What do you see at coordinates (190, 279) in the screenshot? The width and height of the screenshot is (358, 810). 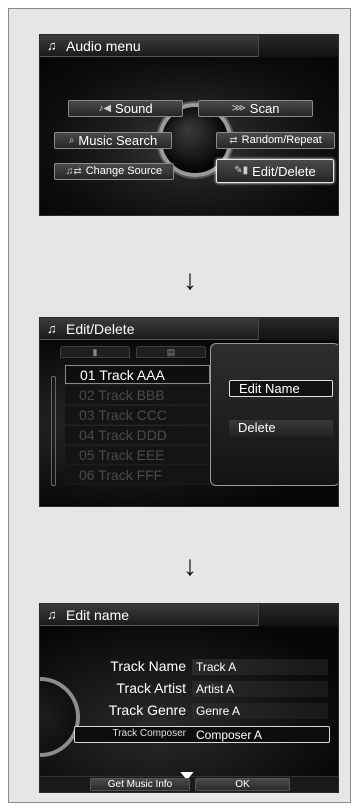 I see `down-arrow-1: ↓` at bounding box center [190, 279].